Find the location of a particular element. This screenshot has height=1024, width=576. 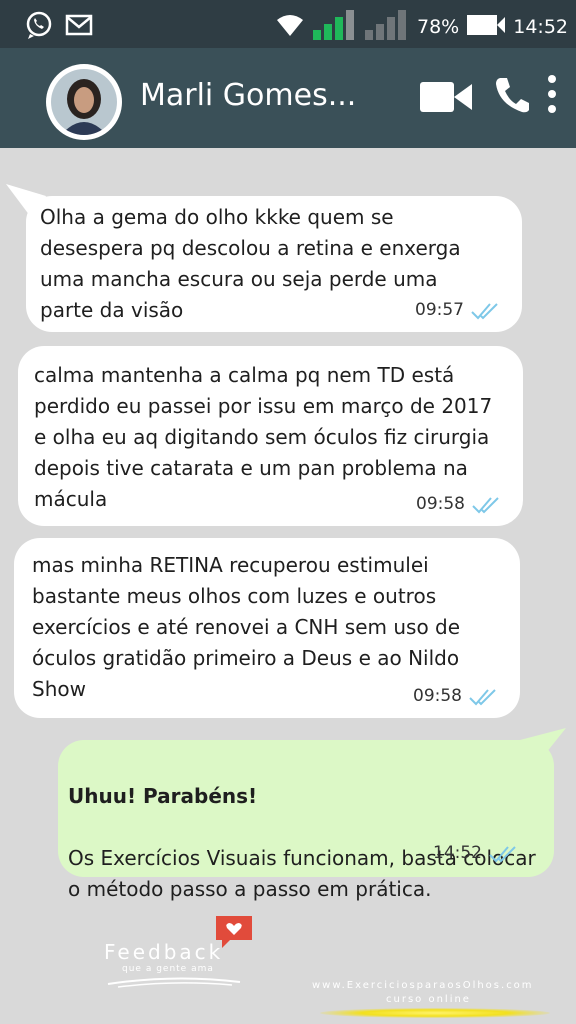

status-bar: 78% 14:52 is located at coordinates (288, 24).